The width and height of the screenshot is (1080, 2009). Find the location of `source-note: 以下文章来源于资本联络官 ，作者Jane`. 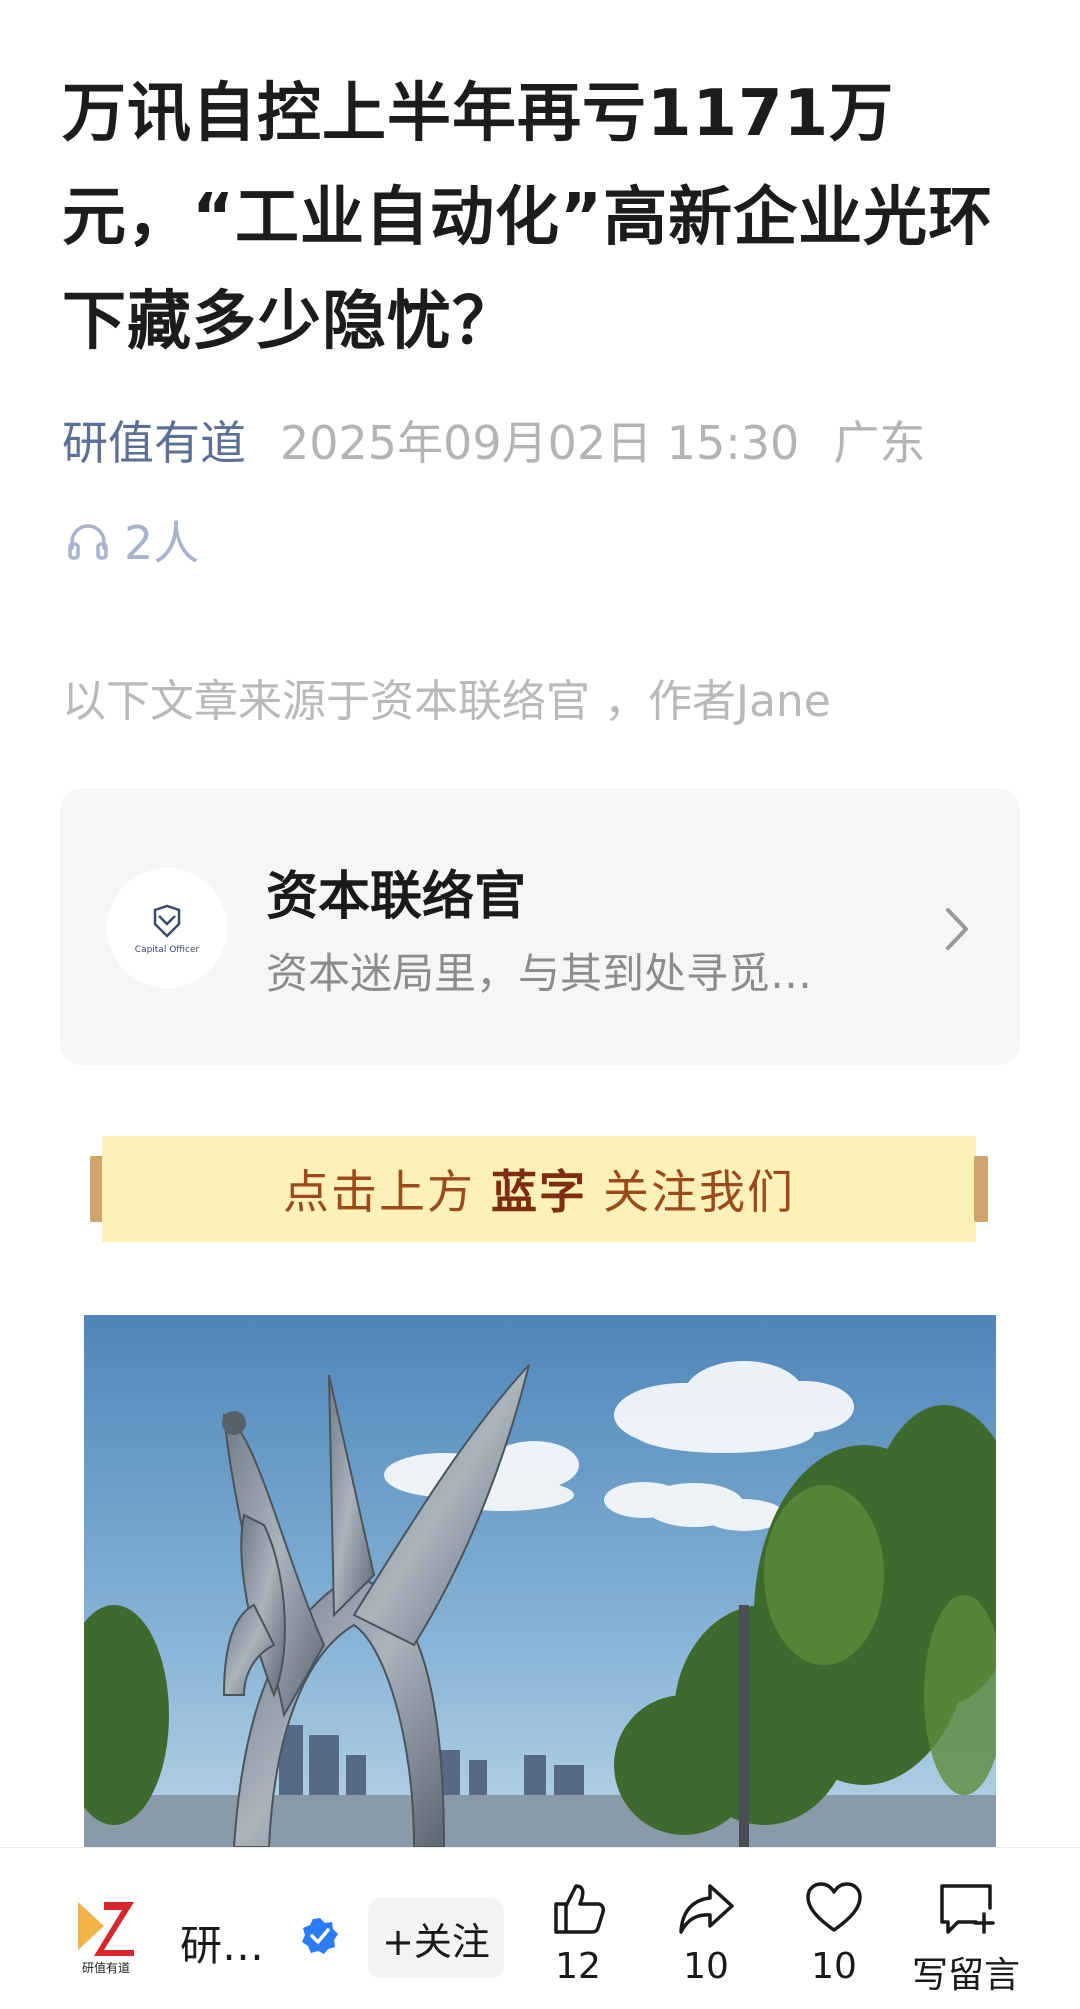

source-note: 以下文章来源于资本联络官 ，作者Jane is located at coordinates (446, 701).